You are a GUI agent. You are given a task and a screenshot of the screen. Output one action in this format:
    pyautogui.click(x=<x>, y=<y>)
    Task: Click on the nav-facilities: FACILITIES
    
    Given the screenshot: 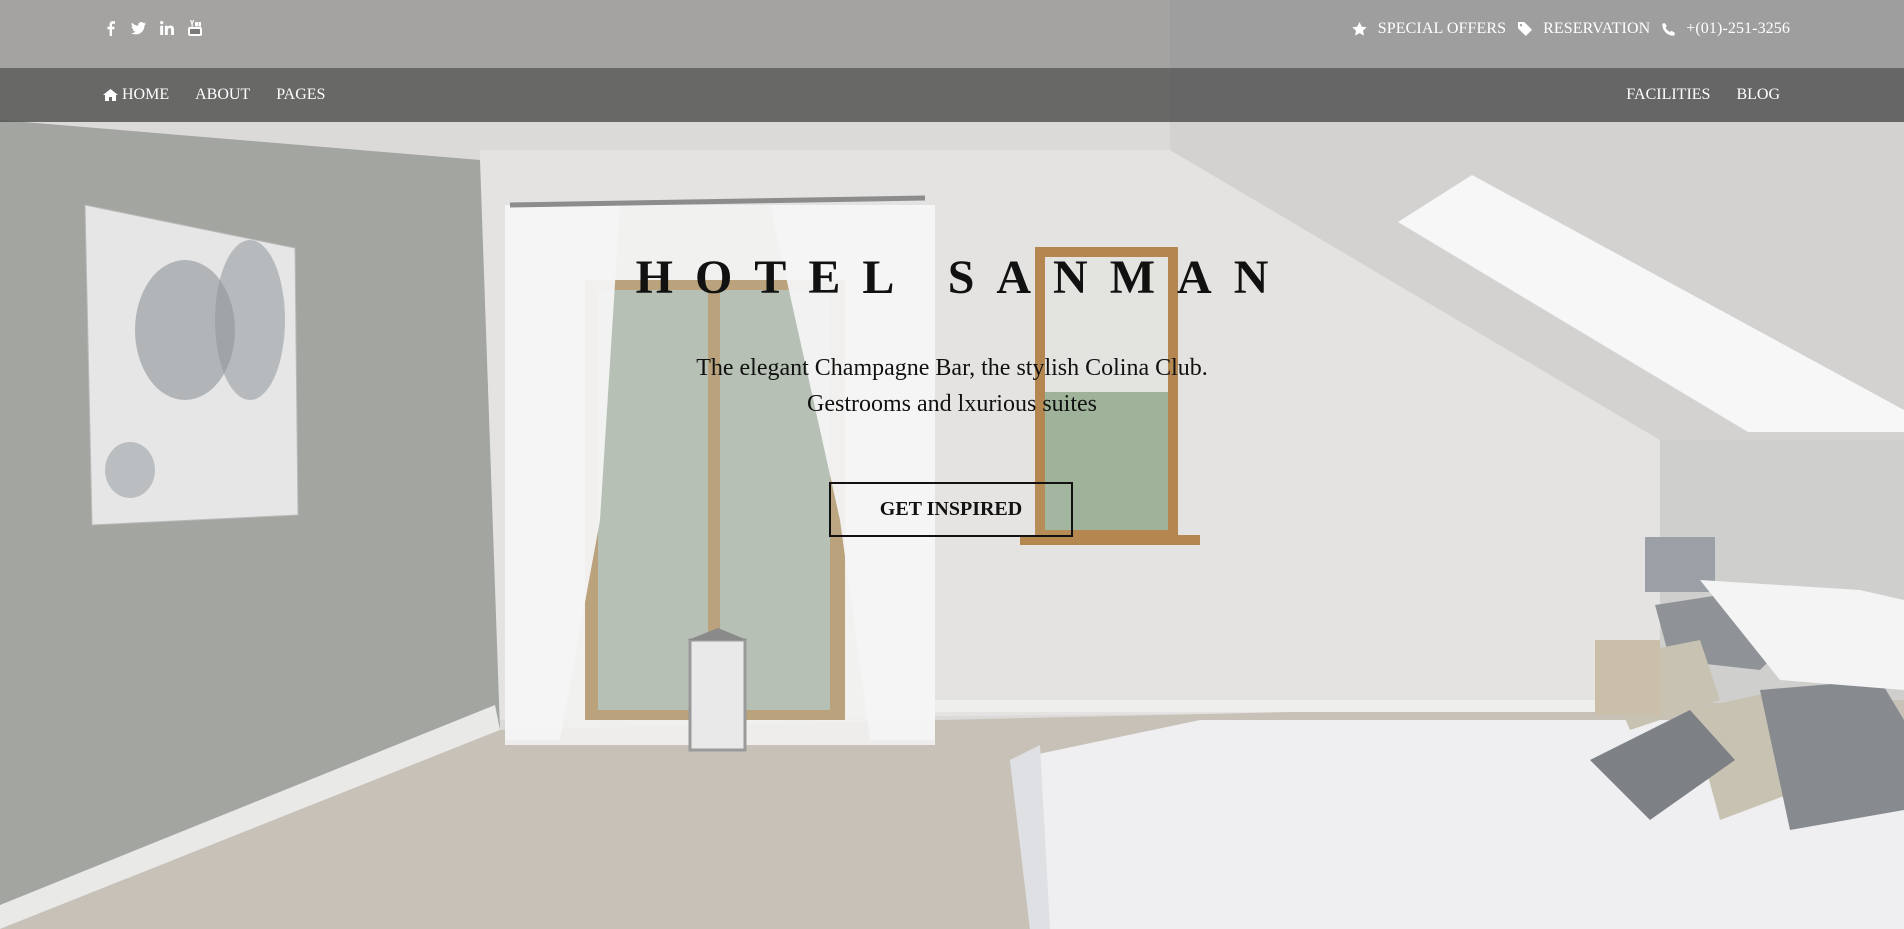 What is the action you would take?
    pyautogui.click(x=1668, y=95)
    